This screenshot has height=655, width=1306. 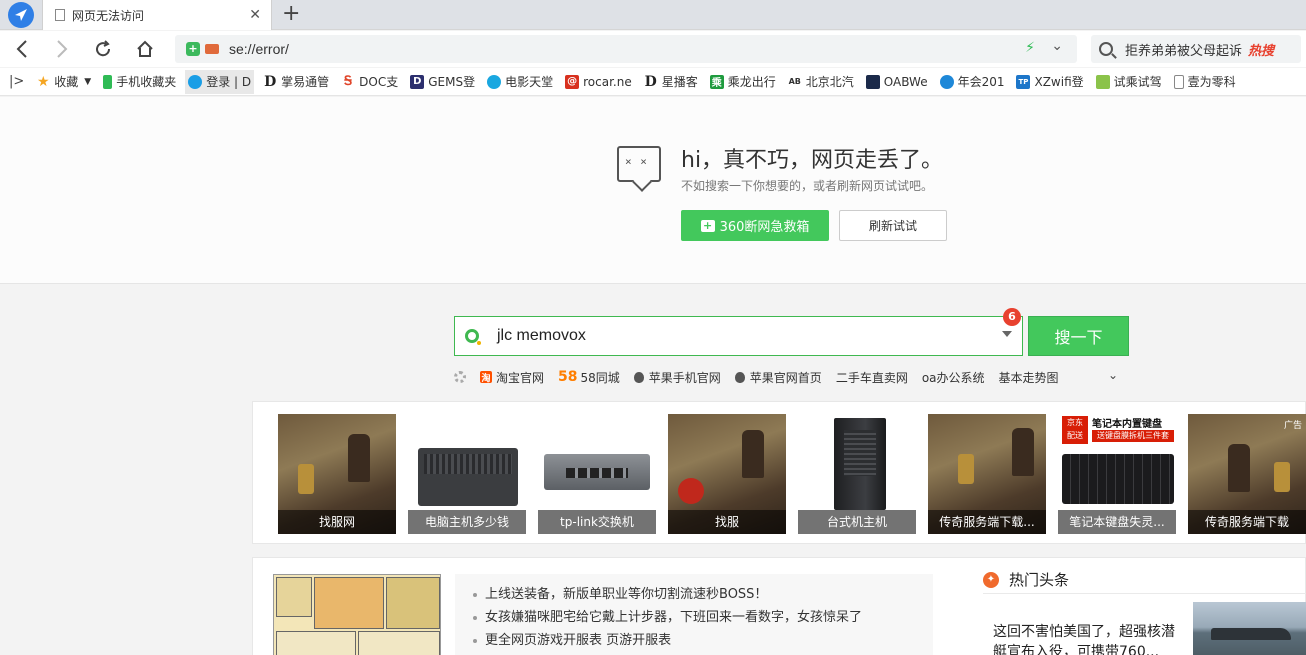 I want to click on bookmark-label: XZwifi登, so click(x=1059, y=82).